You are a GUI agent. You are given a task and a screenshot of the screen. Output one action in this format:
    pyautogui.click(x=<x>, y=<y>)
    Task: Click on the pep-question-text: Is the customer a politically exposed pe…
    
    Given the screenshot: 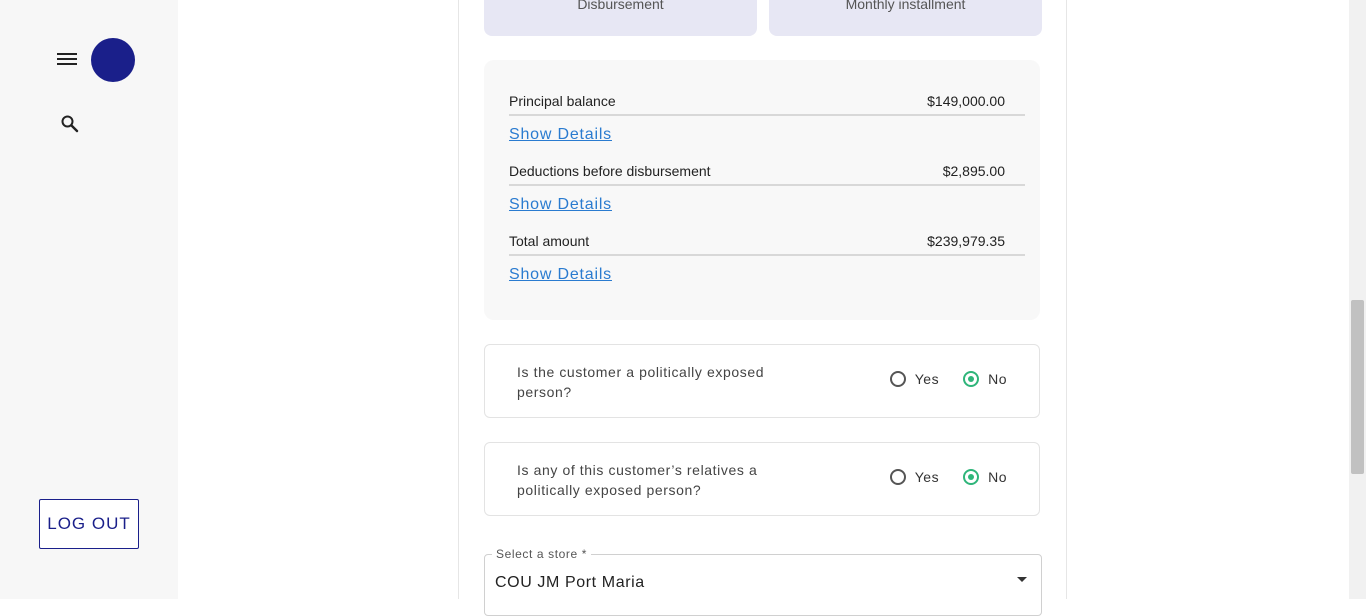 What is the action you would take?
    pyautogui.click(x=641, y=382)
    